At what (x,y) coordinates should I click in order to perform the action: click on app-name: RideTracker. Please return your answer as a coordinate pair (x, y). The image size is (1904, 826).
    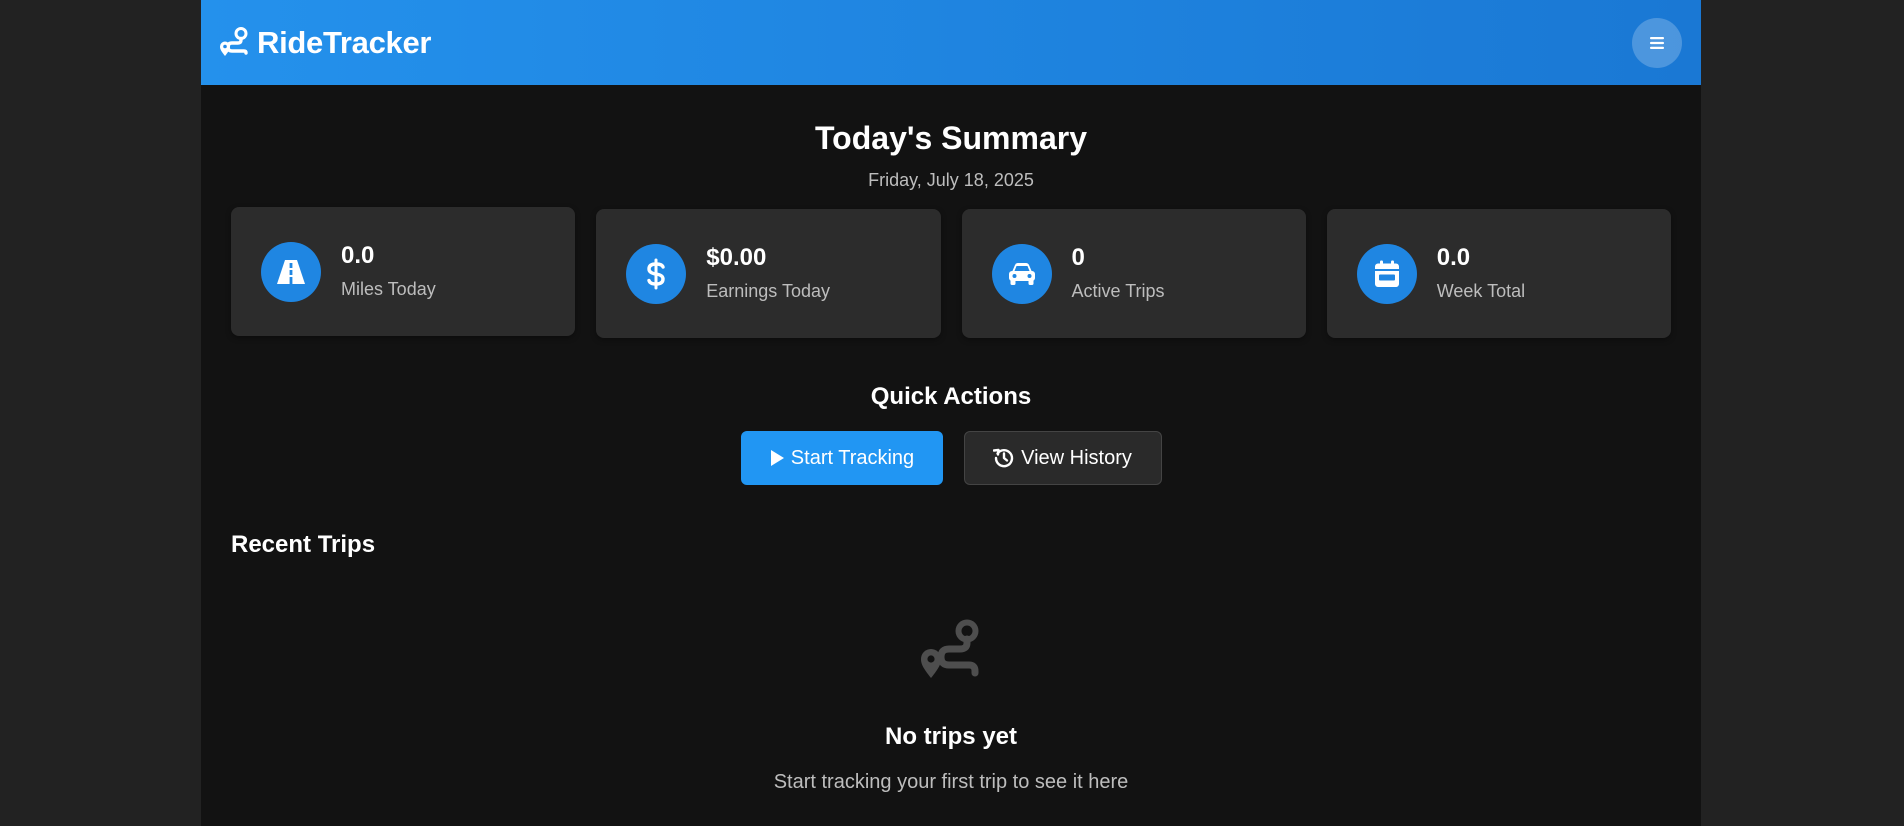
    Looking at the image, I should click on (344, 42).